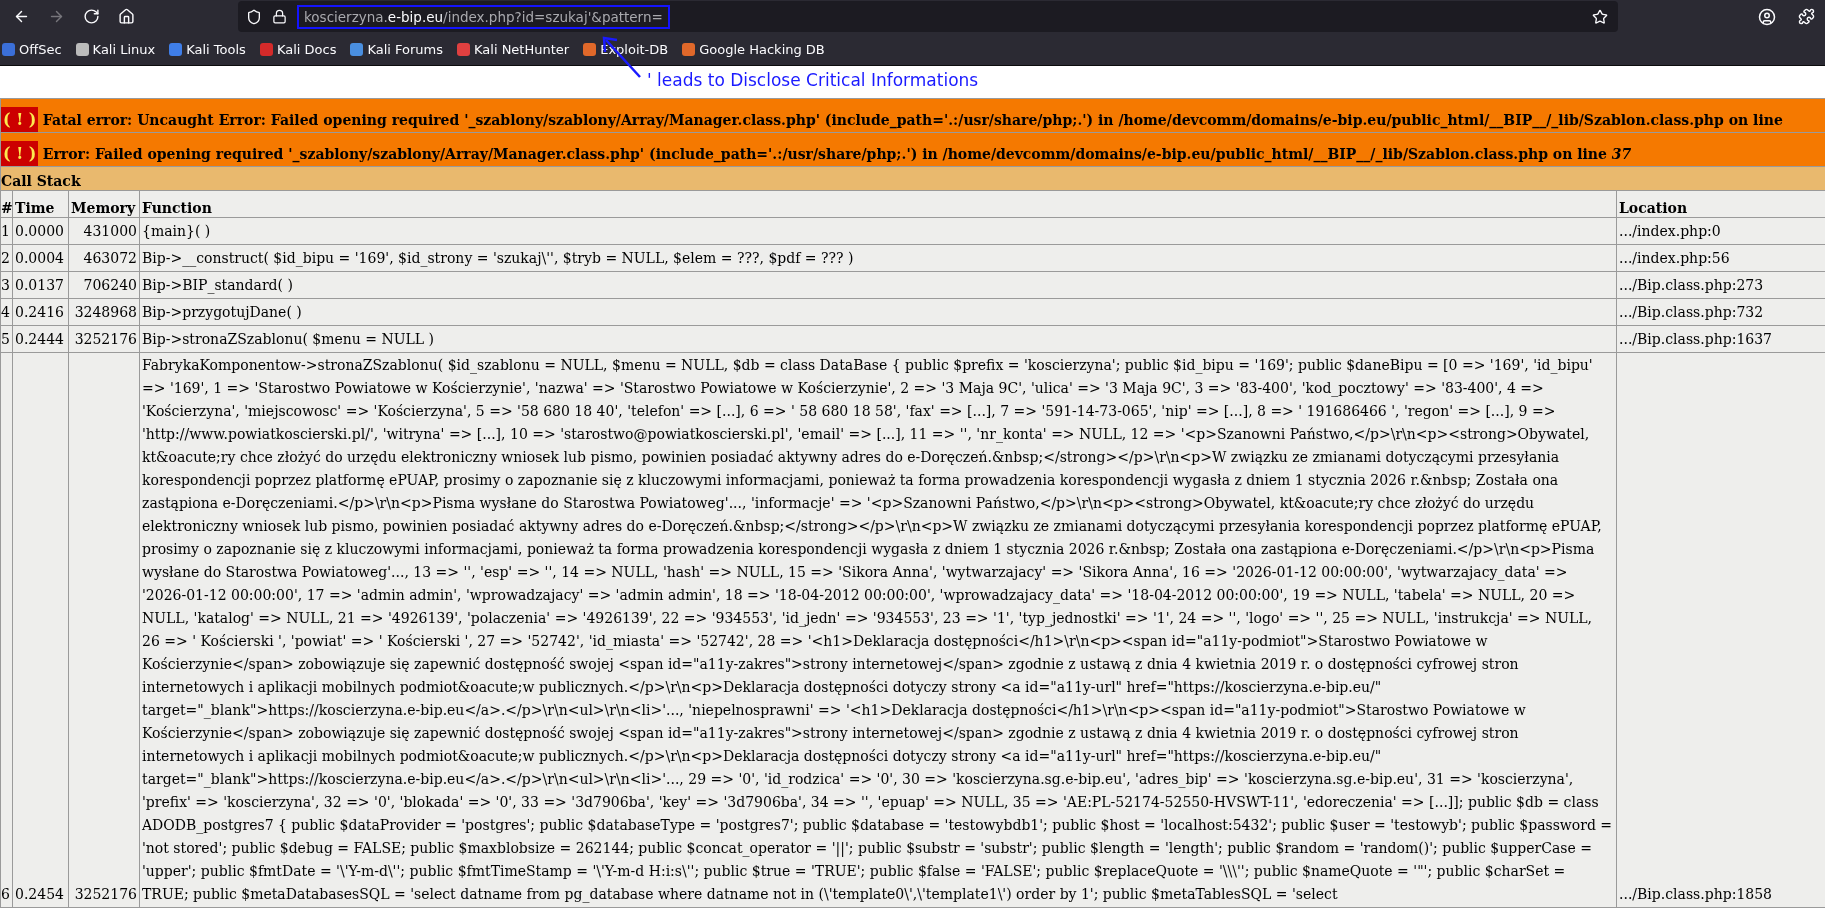 The width and height of the screenshot is (1825, 915). I want to click on address-bar: koscierzyna.e-bip.eu/index.php?id=szukaj'&pattern=, so click(928, 16).